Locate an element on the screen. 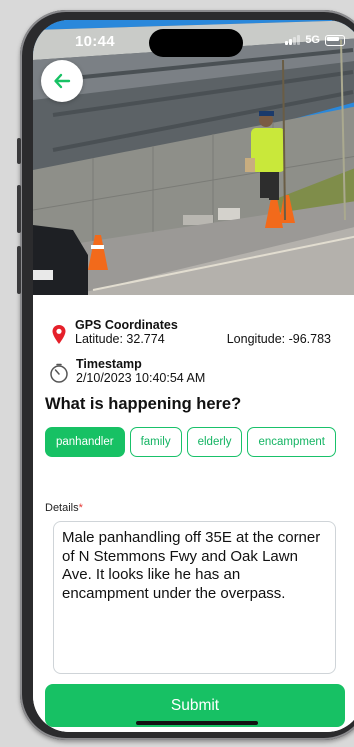  timestamp-section: Timestamp 2/10/2023 10:40:54 AM is located at coordinates (127, 371).